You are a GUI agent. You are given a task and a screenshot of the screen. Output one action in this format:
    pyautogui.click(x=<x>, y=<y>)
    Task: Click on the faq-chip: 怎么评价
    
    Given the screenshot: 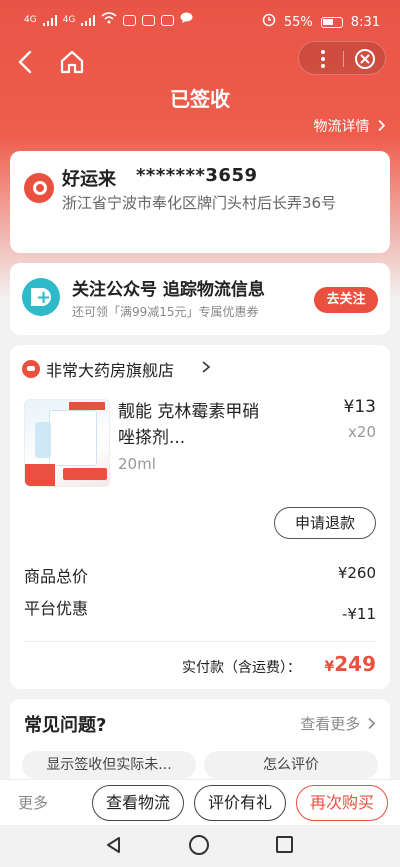 What is the action you would take?
    pyautogui.click(x=291, y=765)
    